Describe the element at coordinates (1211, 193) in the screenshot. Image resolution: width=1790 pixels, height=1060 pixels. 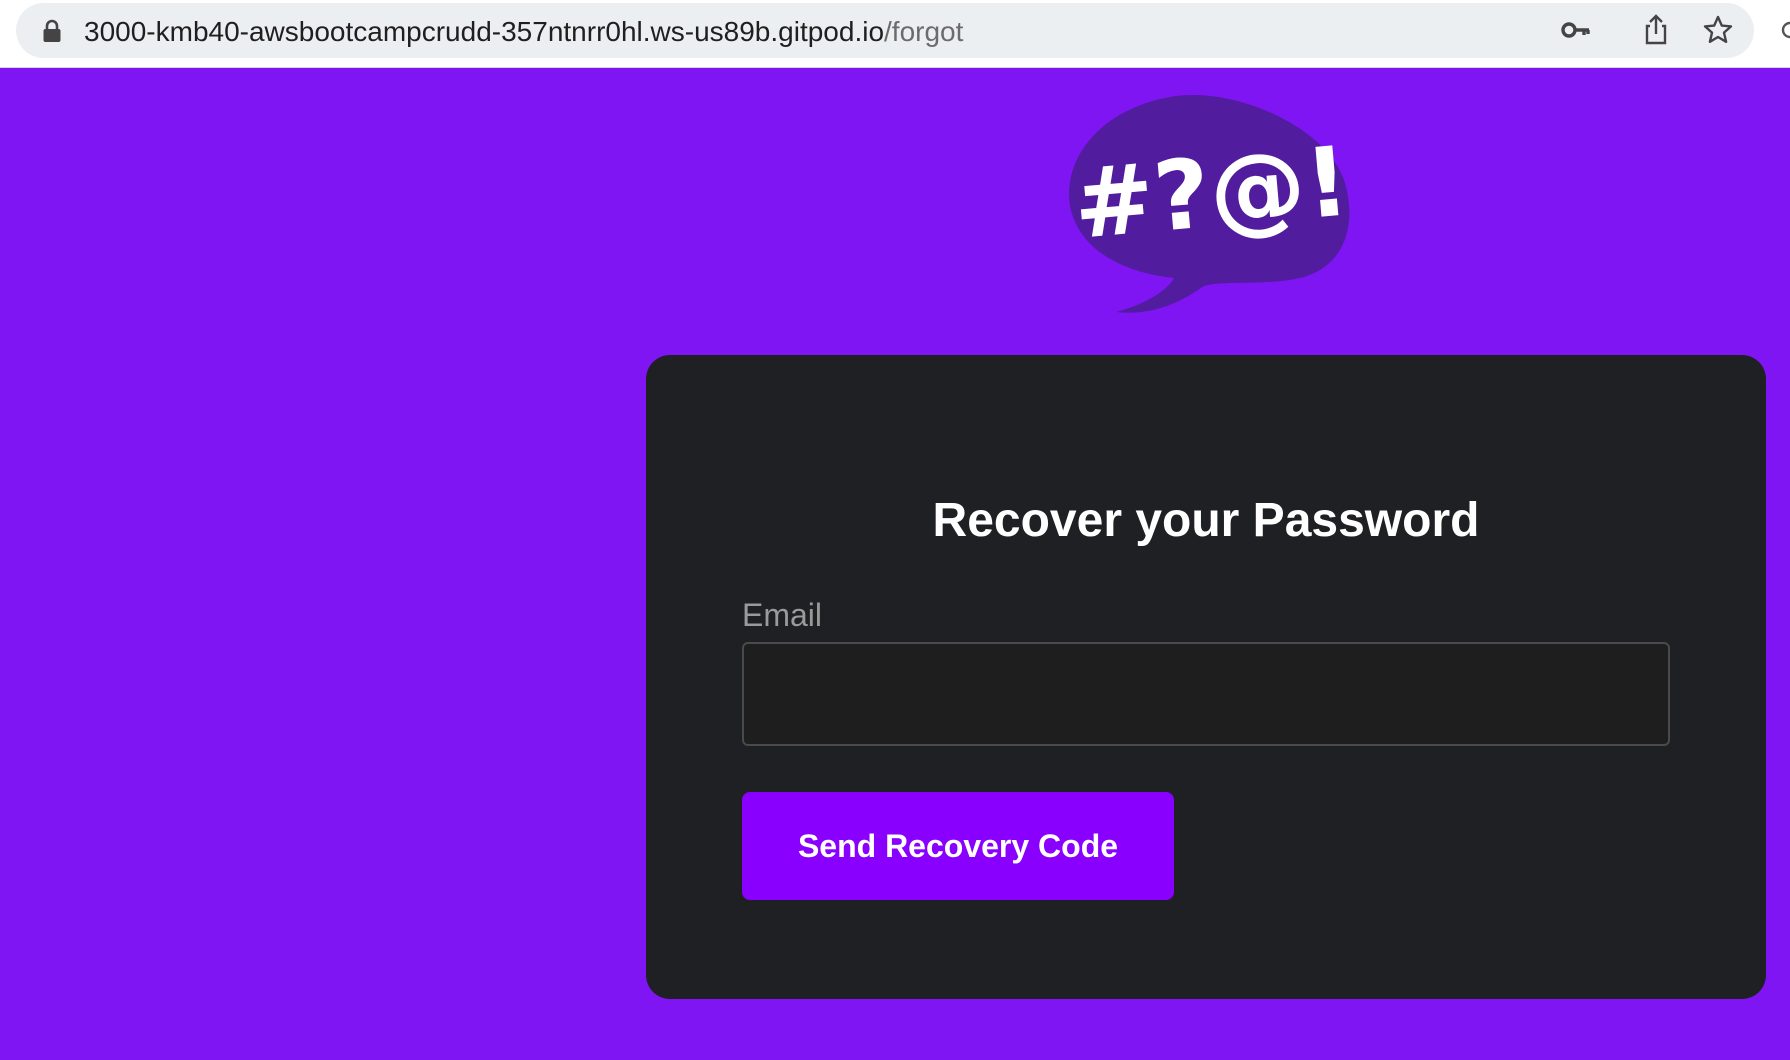
I see `logo-text: #?@!` at that location.